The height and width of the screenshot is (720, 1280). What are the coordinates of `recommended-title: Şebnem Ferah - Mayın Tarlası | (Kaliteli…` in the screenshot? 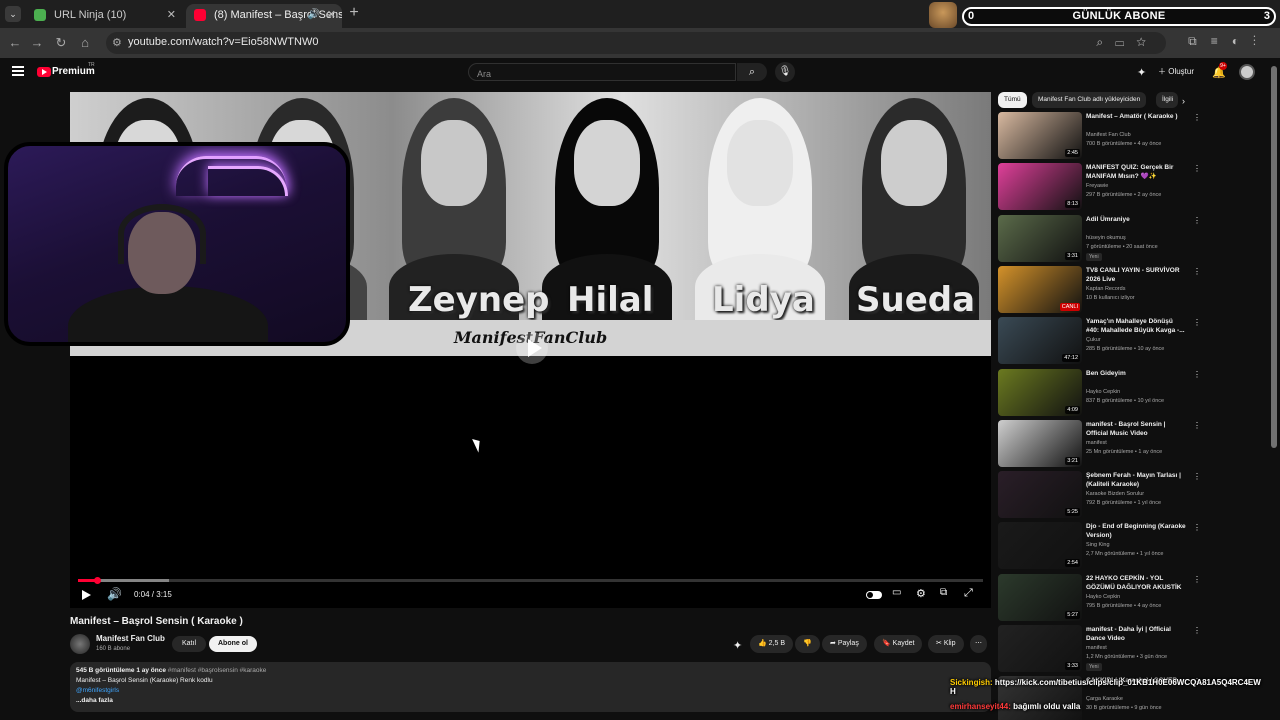 It's located at (1136, 480).